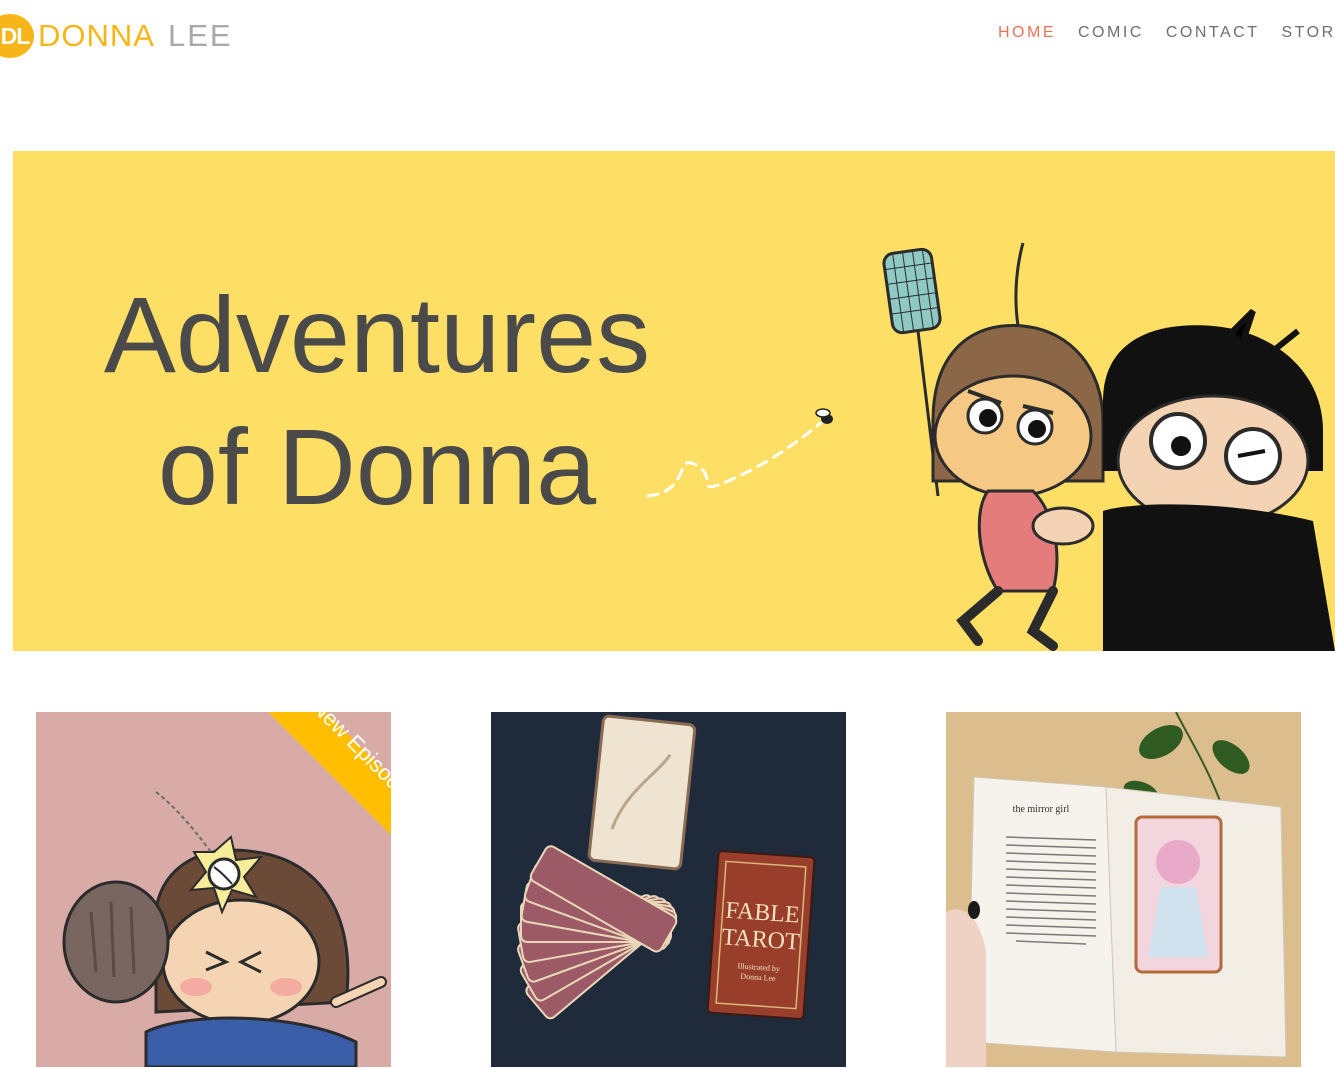 This screenshot has width=1335, height=1068. What do you see at coordinates (1027, 33) in the screenshot?
I see `nav-home: HOME` at bounding box center [1027, 33].